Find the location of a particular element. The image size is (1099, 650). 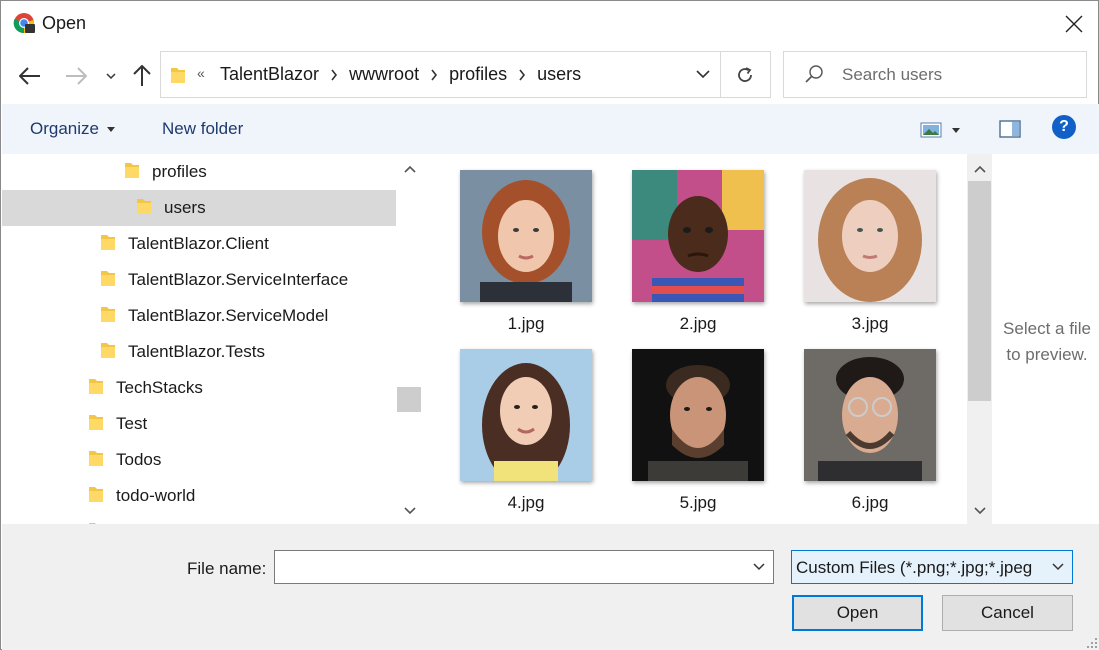

tree-scrollbar is located at coordinates (409, 339).